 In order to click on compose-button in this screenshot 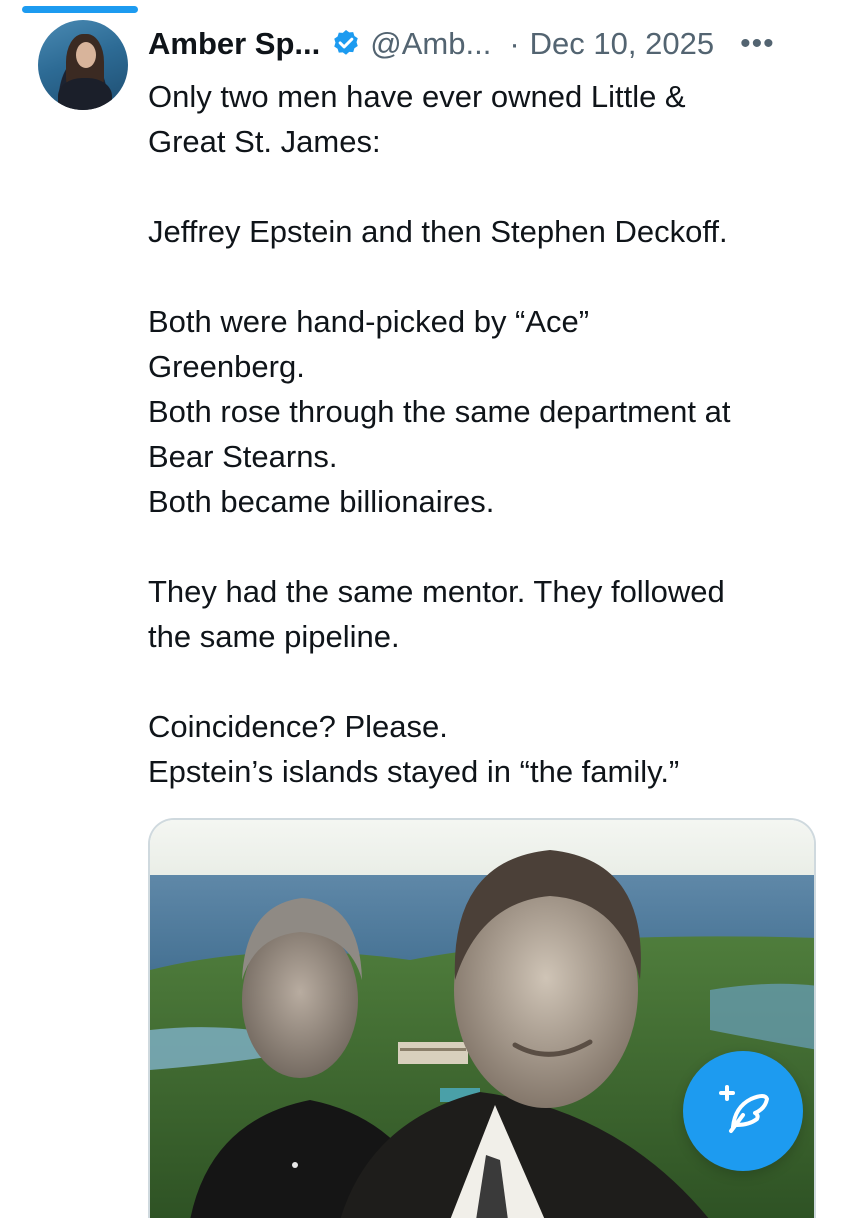, I will do `click(743, 1111)`.